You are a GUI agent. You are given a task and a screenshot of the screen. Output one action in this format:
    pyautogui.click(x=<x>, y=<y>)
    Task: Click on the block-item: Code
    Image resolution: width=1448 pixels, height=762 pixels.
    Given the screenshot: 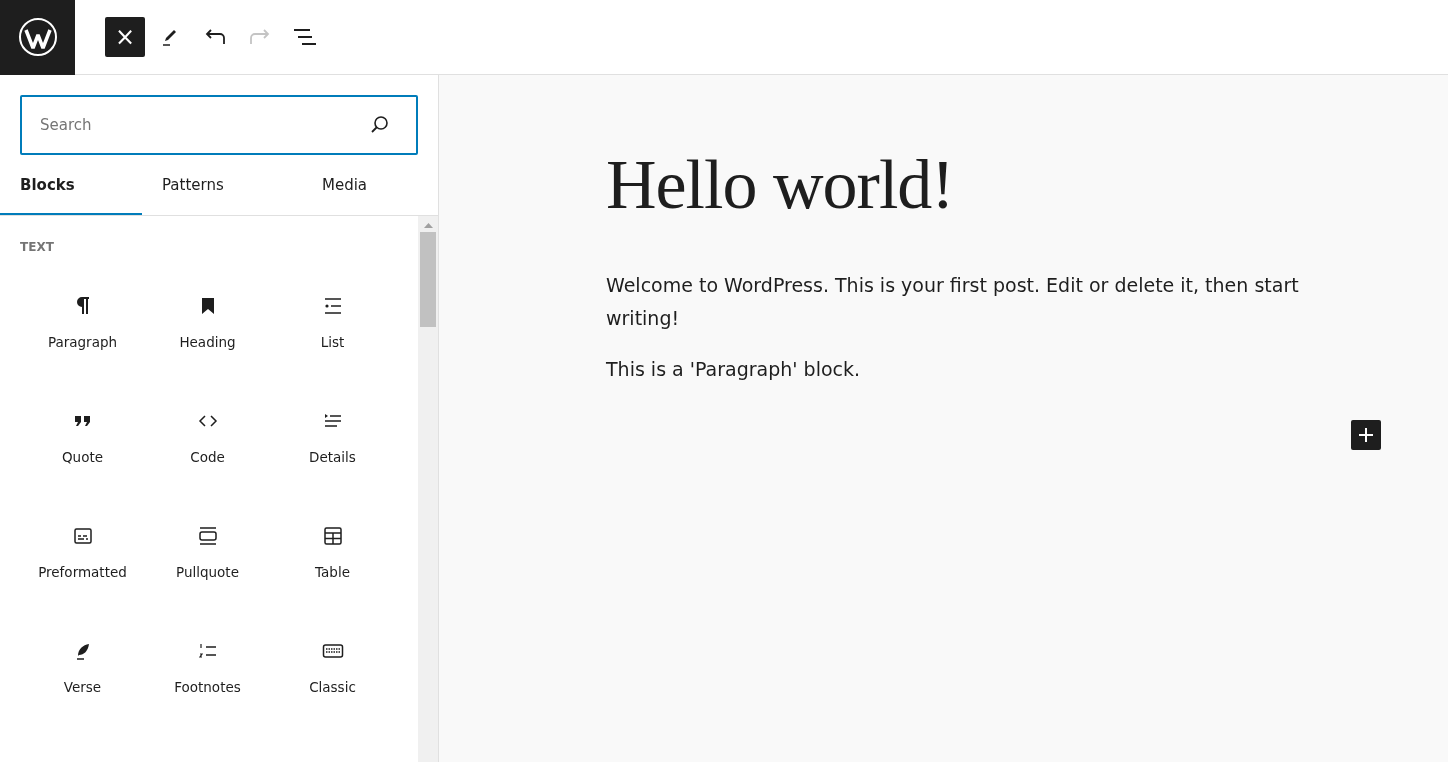 What is the action you would take?
    pyautogui.click(x=207, y=441)
    